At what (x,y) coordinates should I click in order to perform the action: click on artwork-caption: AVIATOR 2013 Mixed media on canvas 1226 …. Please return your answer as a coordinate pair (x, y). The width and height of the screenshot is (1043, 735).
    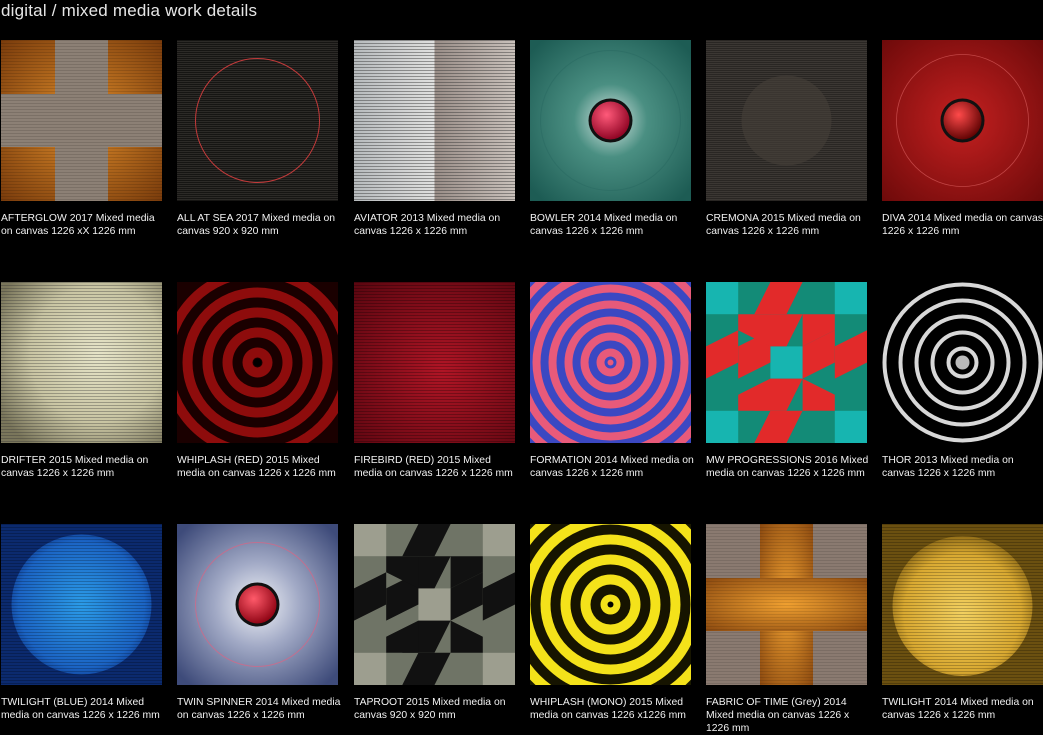
    Looking at the image, I should click on (437, 225).